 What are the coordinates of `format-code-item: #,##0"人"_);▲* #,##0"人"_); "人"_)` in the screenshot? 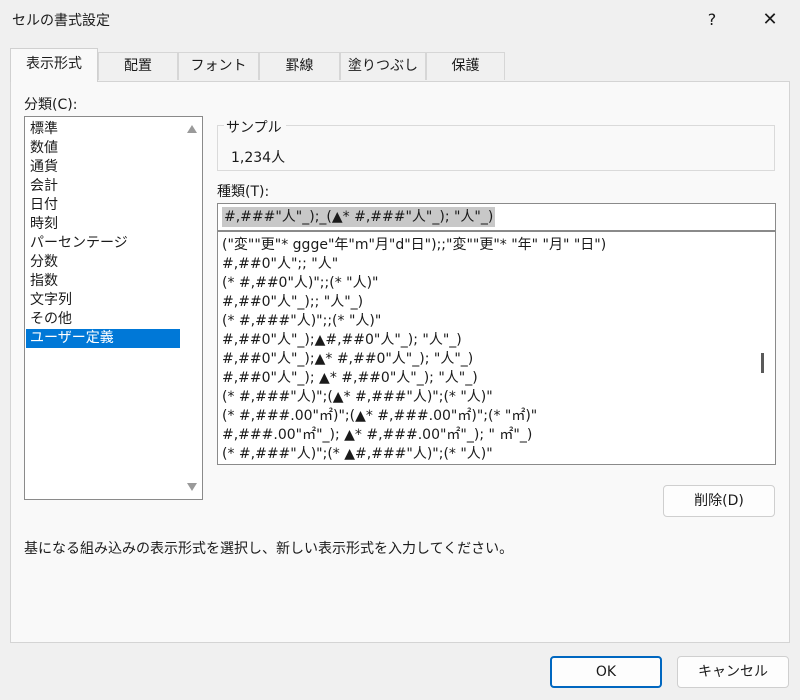 It's located at (347, 359).